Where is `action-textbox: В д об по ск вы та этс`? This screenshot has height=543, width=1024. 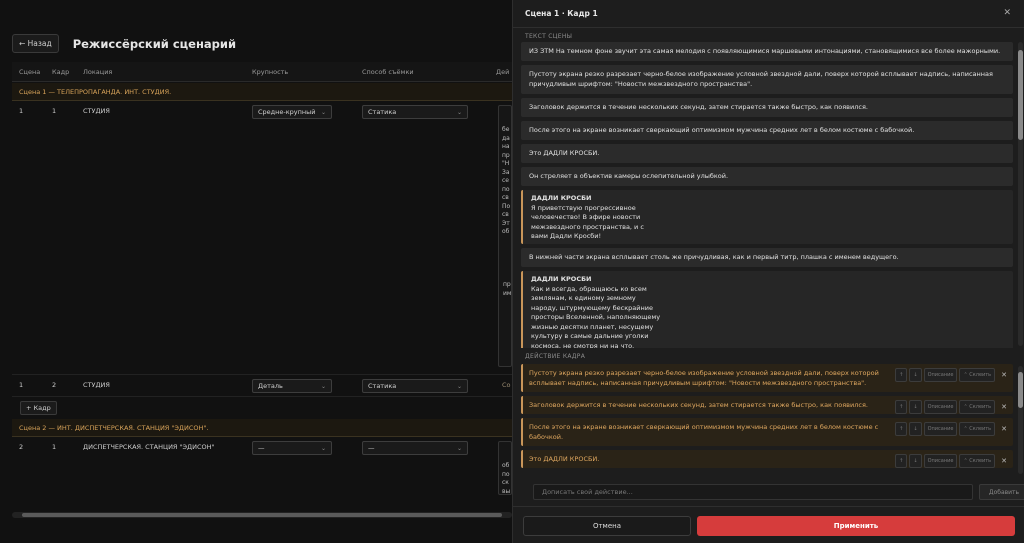
action-textbox: В д об по ск вы та этс is located at coordinates (505, 468).